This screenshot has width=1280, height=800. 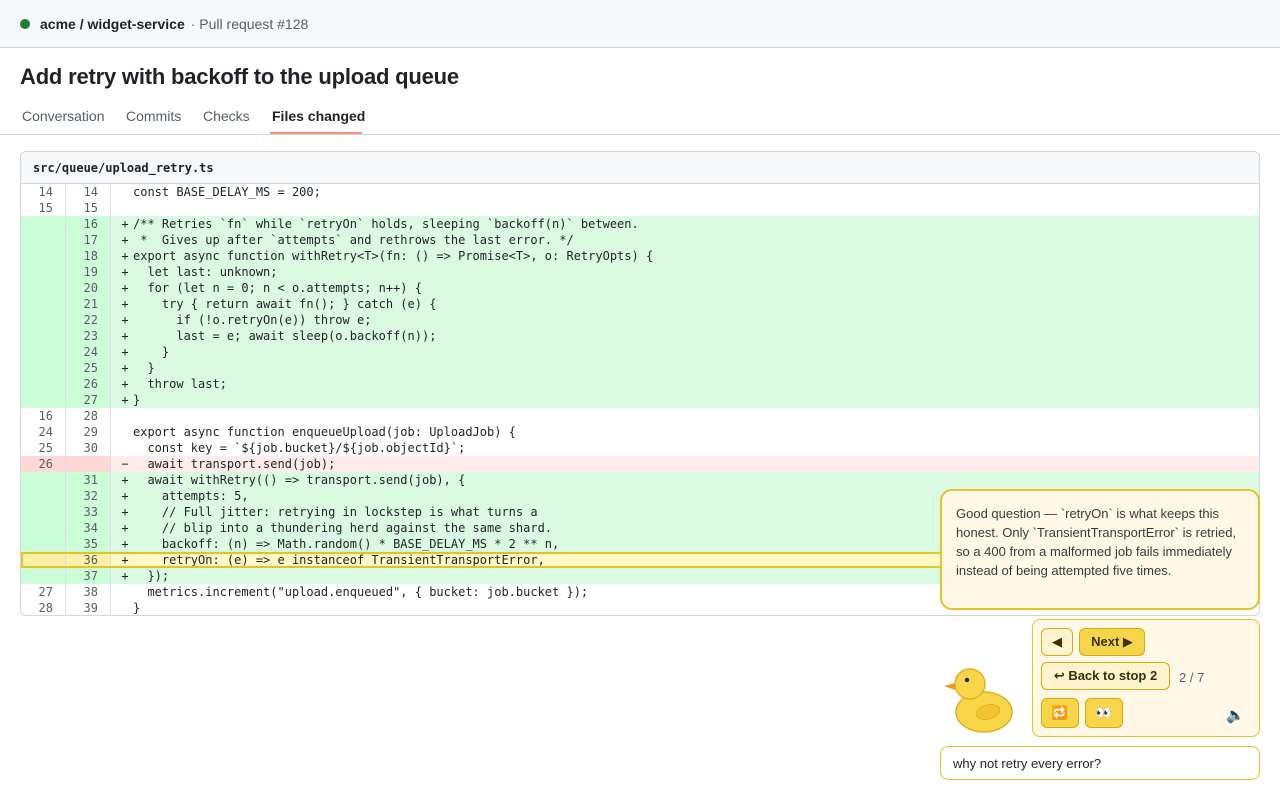 I want to click on old-line-number: 26, so click(x=43, y=464).